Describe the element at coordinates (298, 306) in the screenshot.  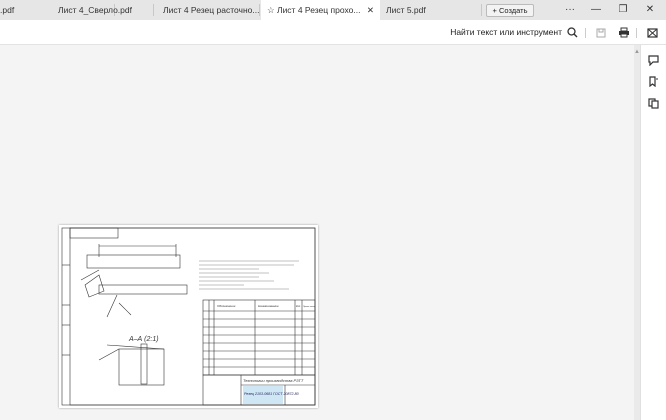
I see `table-header: Кол.` at that location.